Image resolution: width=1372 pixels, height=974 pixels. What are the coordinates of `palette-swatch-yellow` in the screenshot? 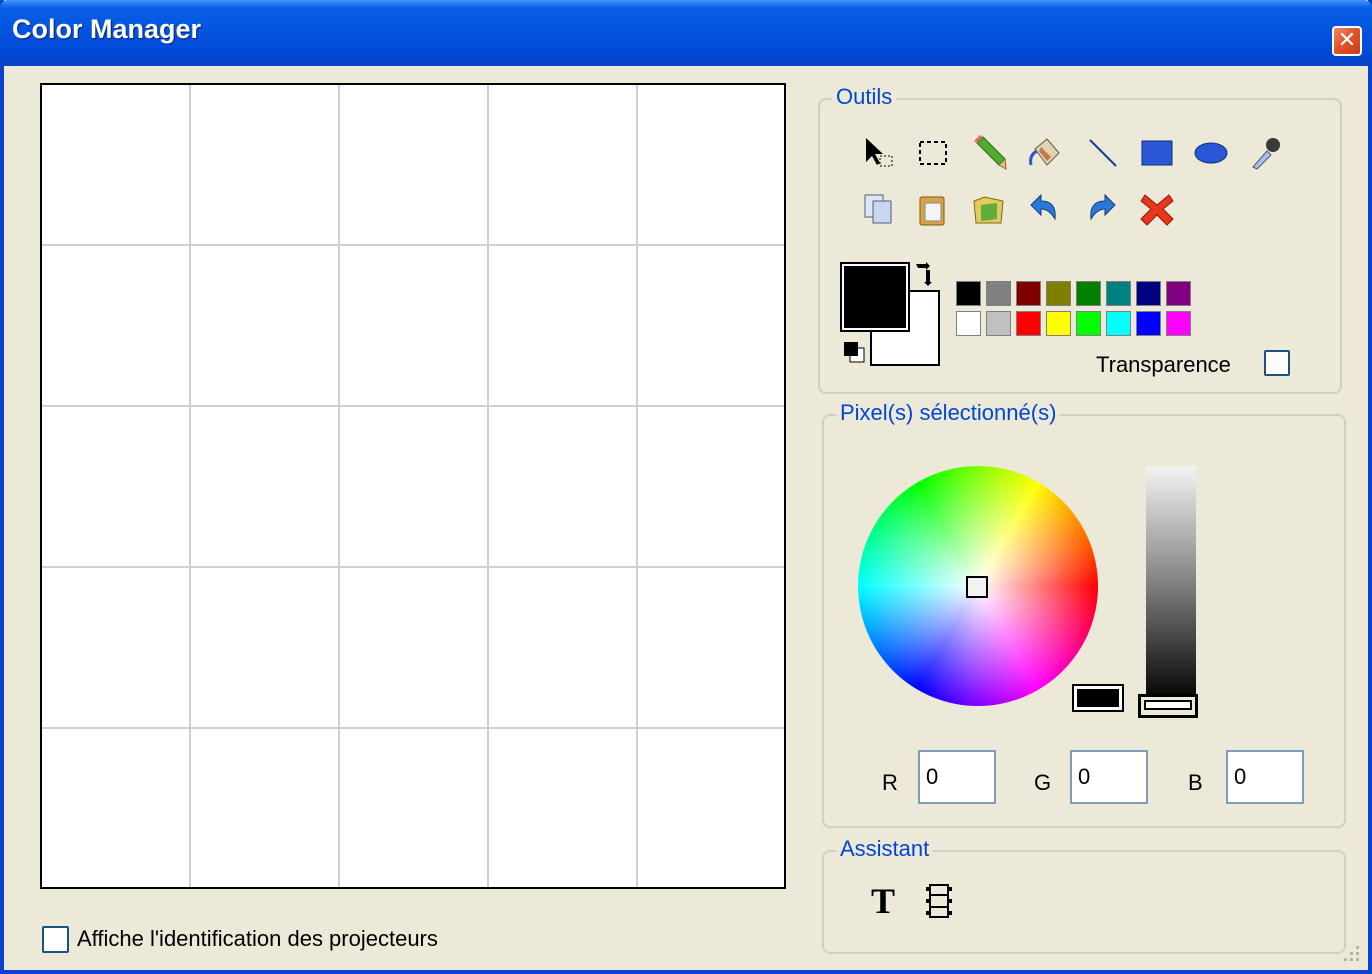 It's located at (1058, 323).